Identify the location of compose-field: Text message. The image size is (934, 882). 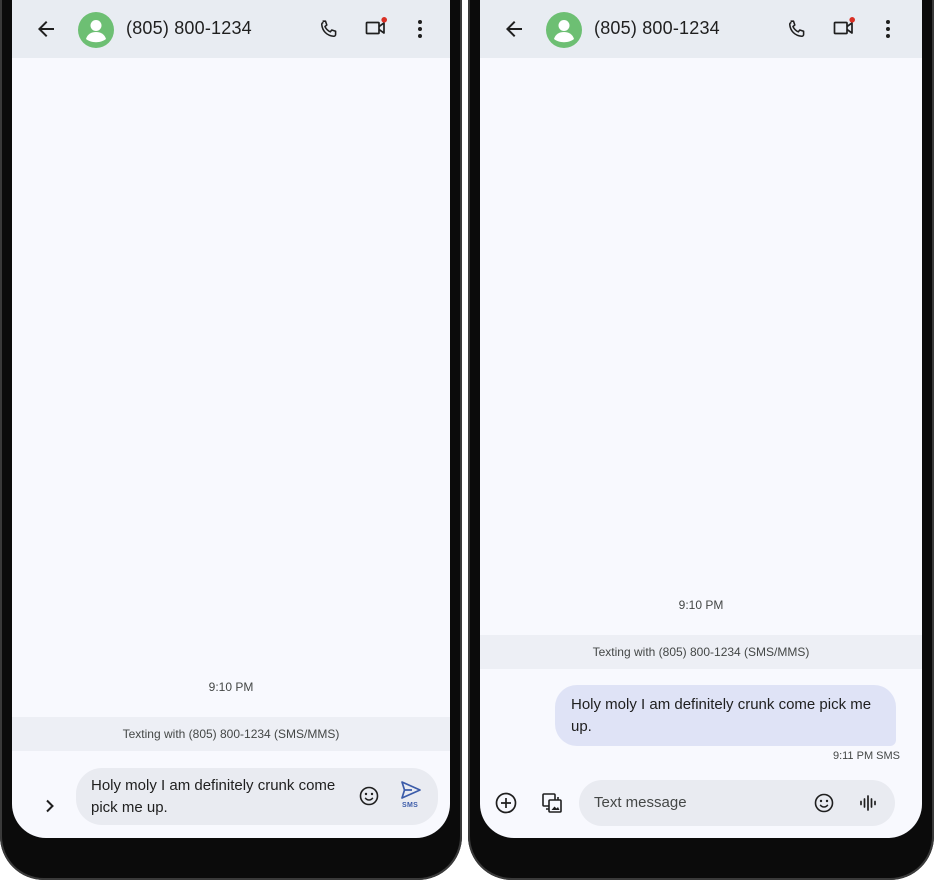
(737, 803).